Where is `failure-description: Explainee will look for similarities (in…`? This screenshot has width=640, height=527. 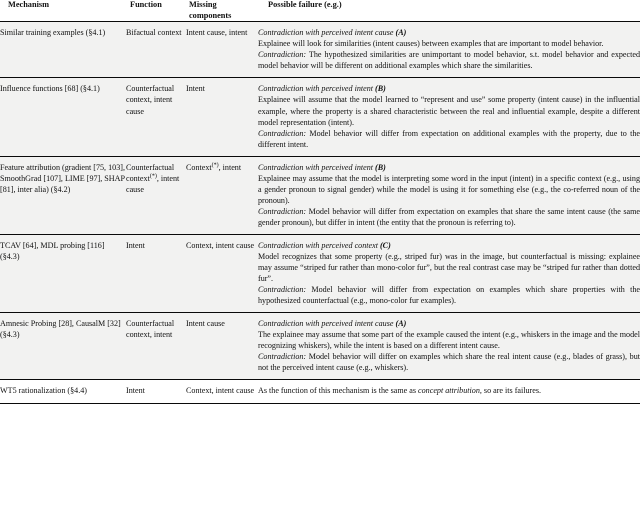 failure-description: Explainee will look for similarities (in… is located at coordinates (431, 44).